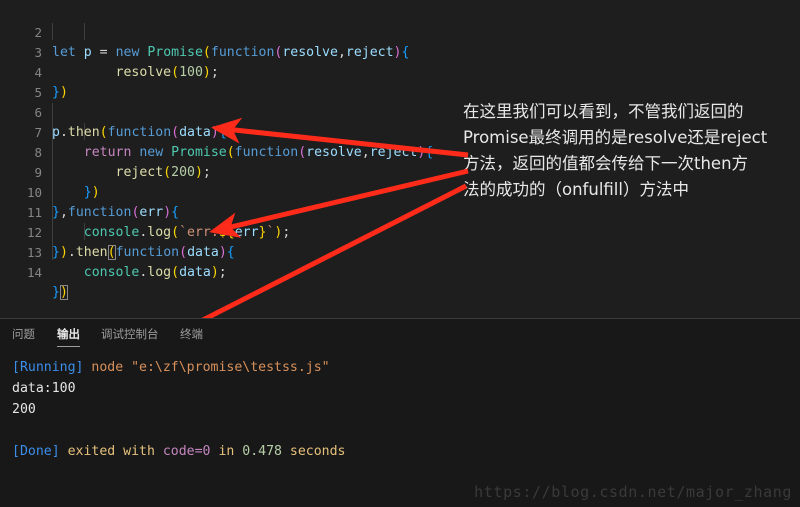  I want to click on output-line-running: [Running] node "e:\zf\promise\testss.js", so click(171, 367).